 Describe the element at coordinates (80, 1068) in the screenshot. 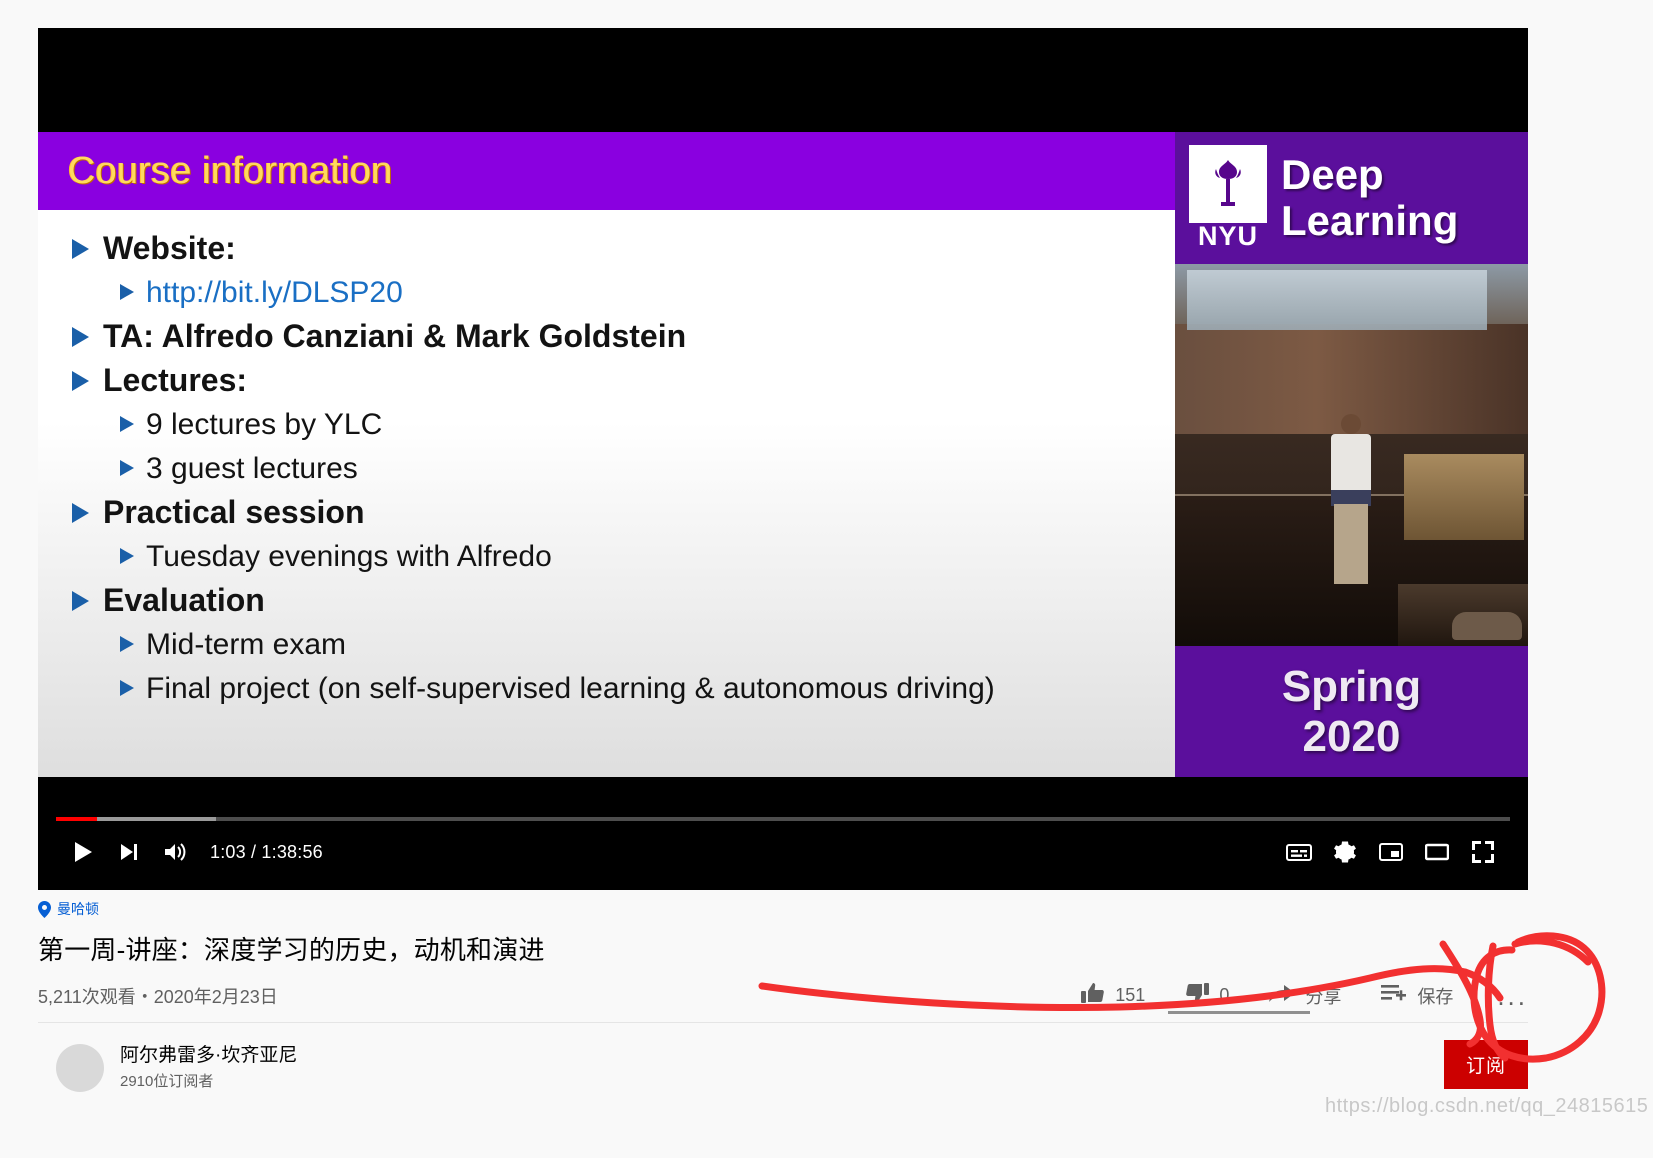

I see `channel-avatar` at that location.